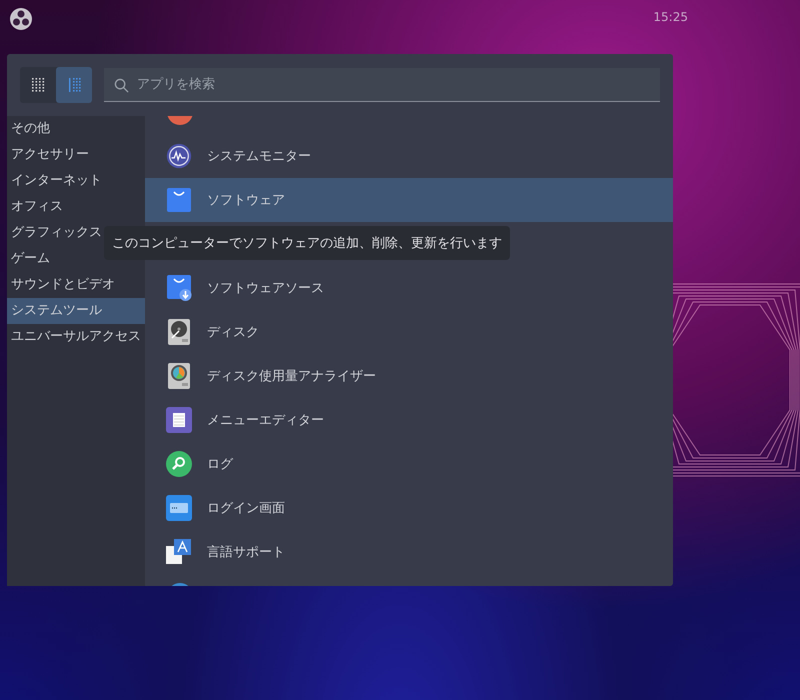 This screenshot has height=700, width=800. What do you see at coordinates (179, 464) in the screenshot?
I see `magnifier-icon` at bounding box center [179, 464].